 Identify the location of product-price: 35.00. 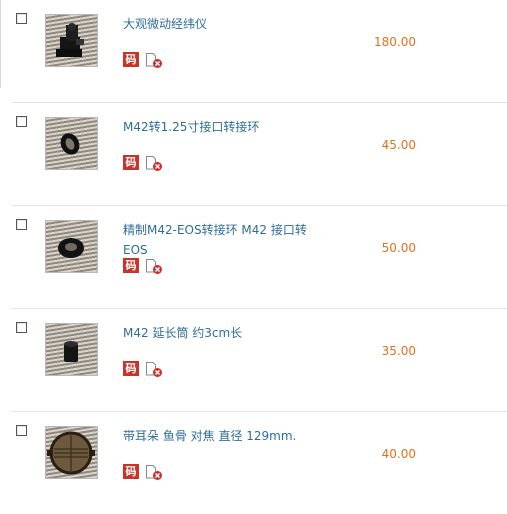
(398, 351).